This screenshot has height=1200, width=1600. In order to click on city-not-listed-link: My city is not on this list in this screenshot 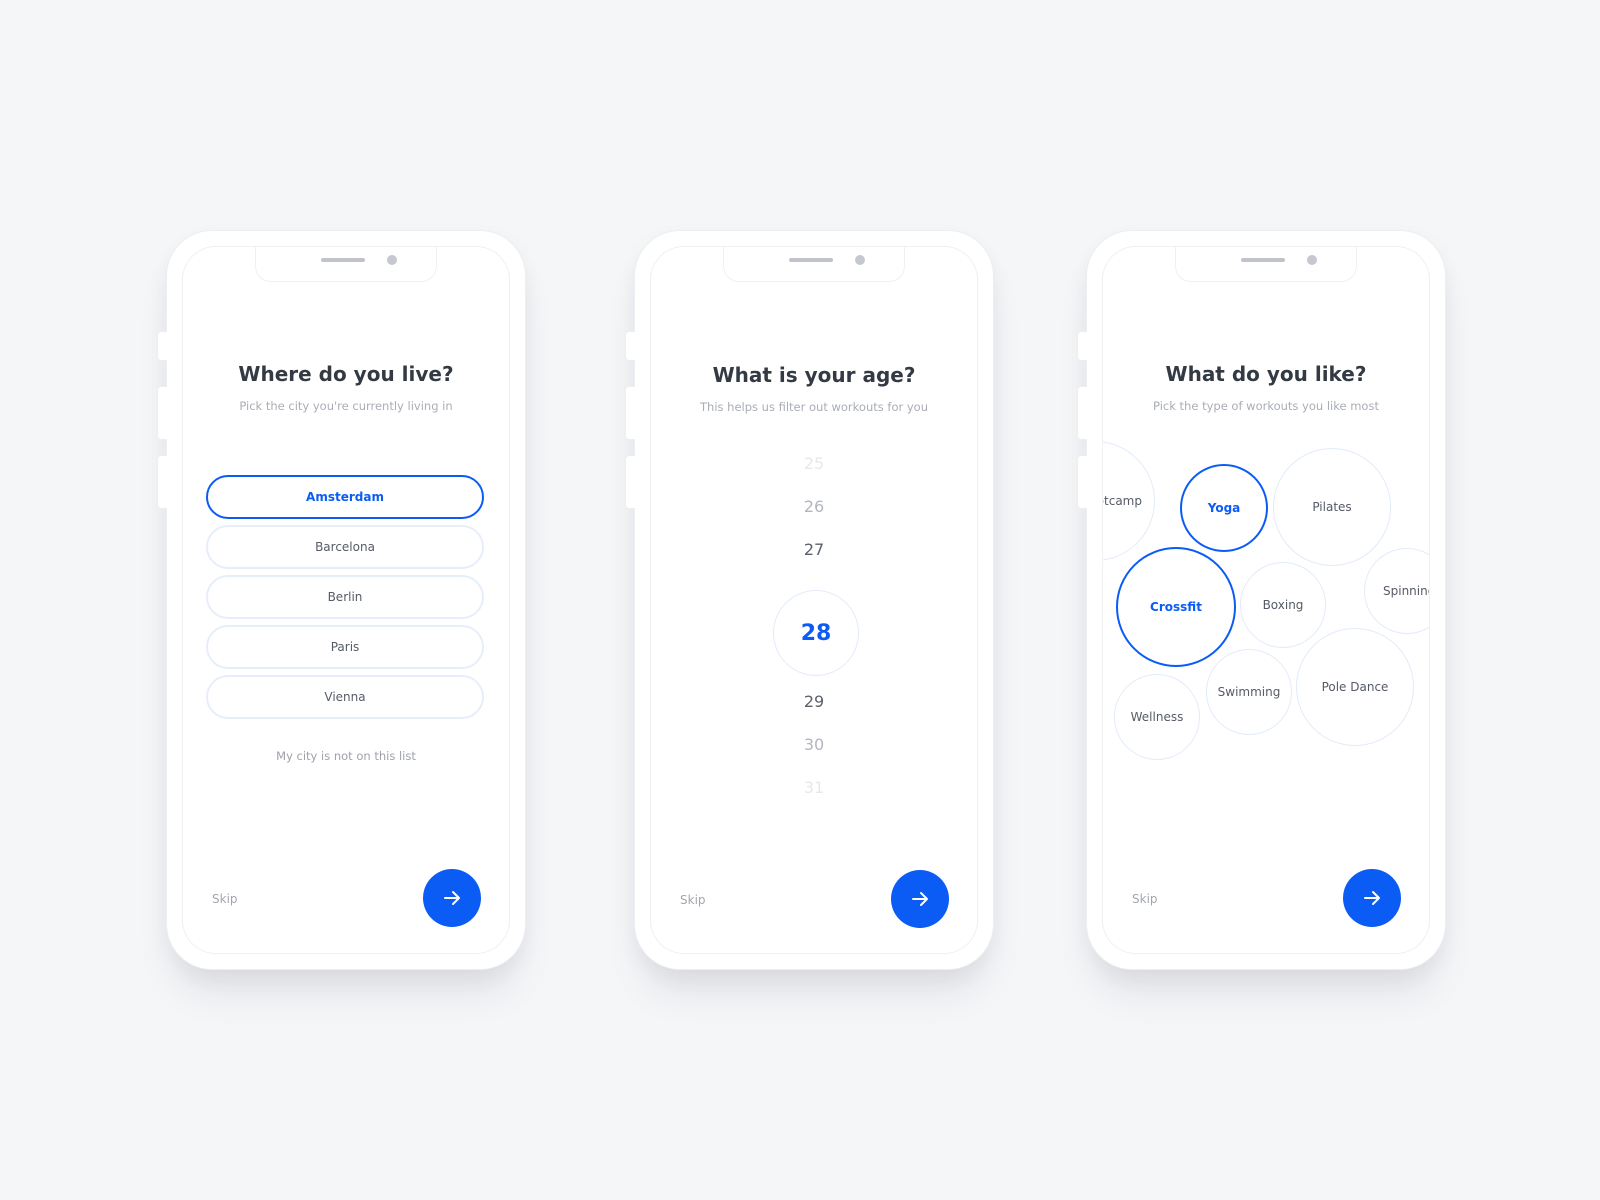, I will do `click(346, 756)`.